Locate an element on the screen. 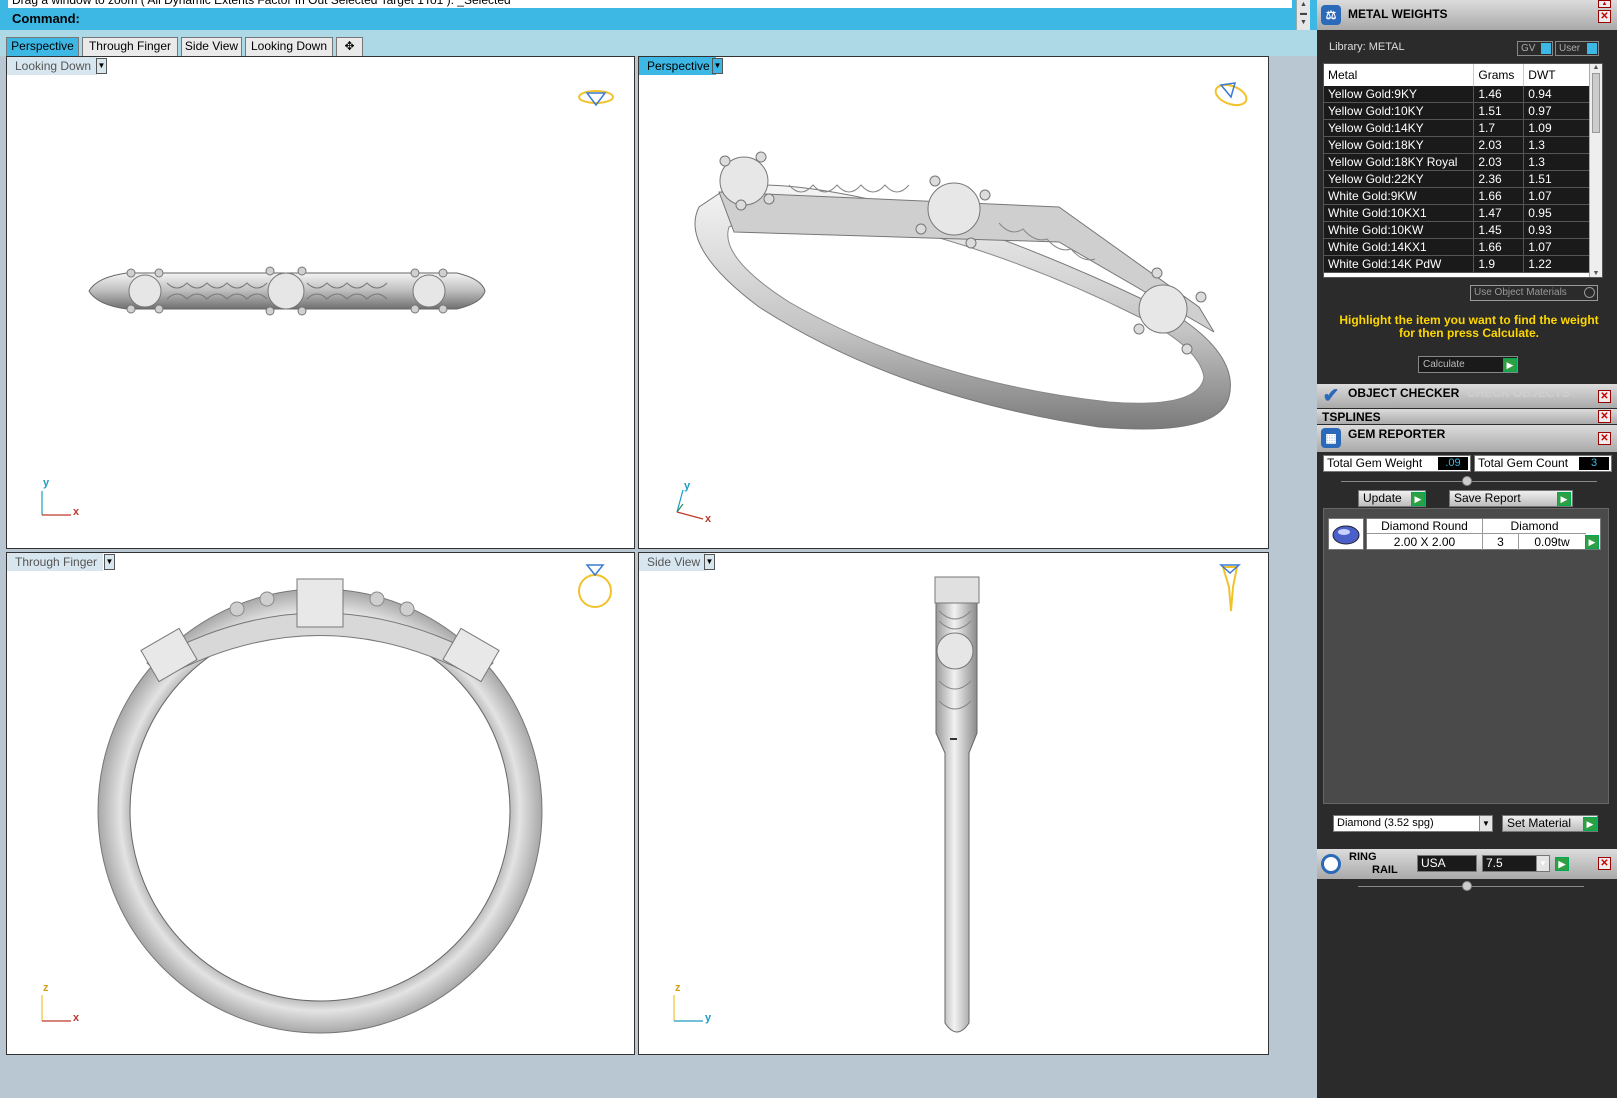 The image size is (1617, 1098). table-row: Yellow Gold:14KY 1.7 1.09 is located at coordinates (1457, 128).